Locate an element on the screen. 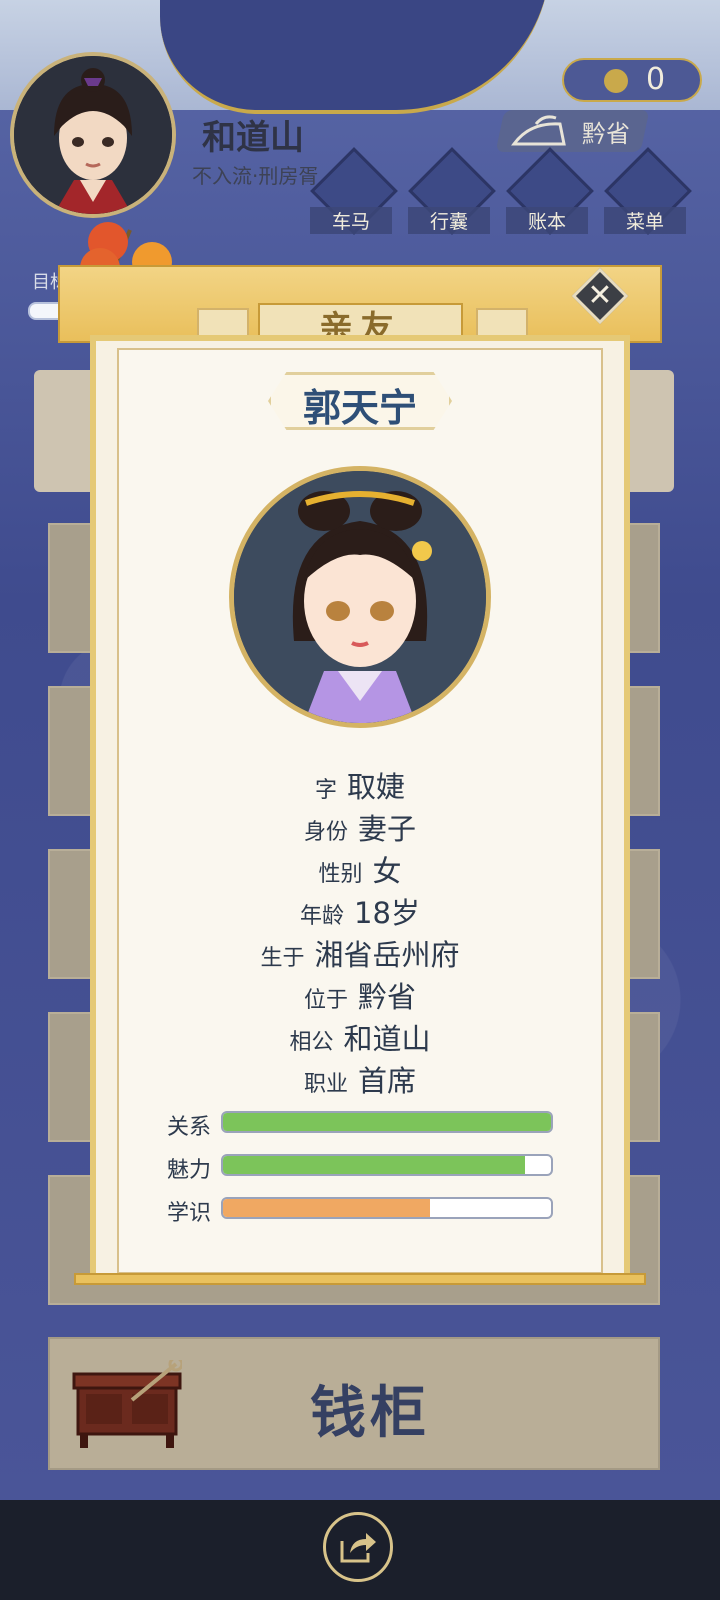  info-value: 黔省 is located at coordinates (387, 997).